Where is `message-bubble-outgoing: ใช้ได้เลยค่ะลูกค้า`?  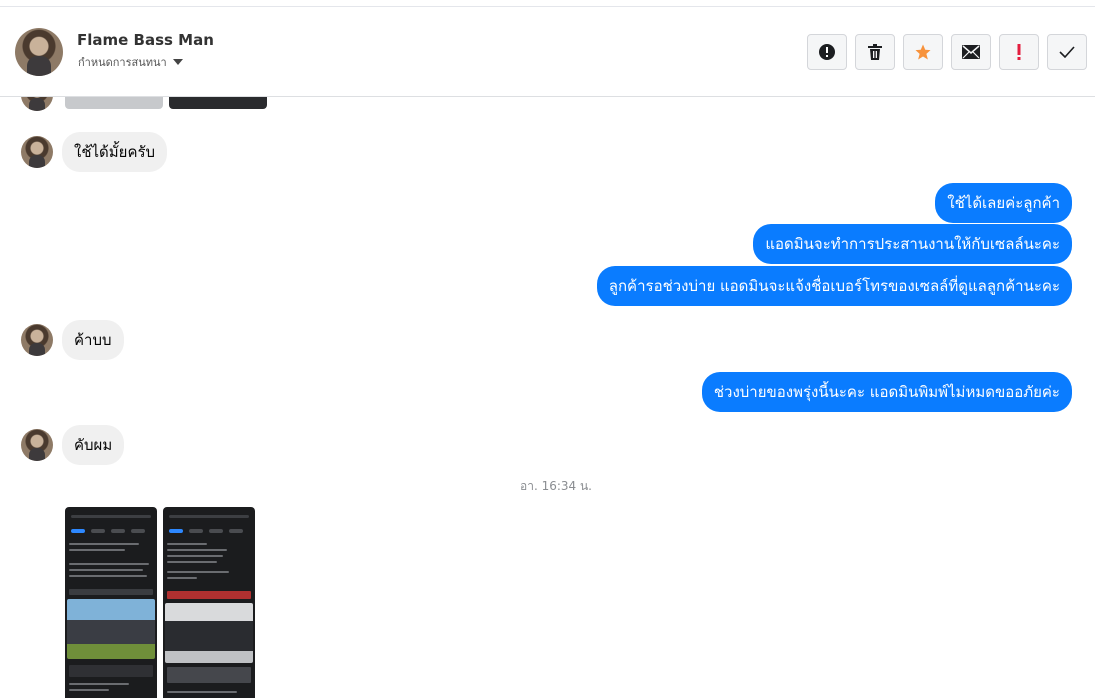
message-bubble-outgoing: ใช้ได้เลยค่ะลูกค้า is located at coordinates (1003, 203).